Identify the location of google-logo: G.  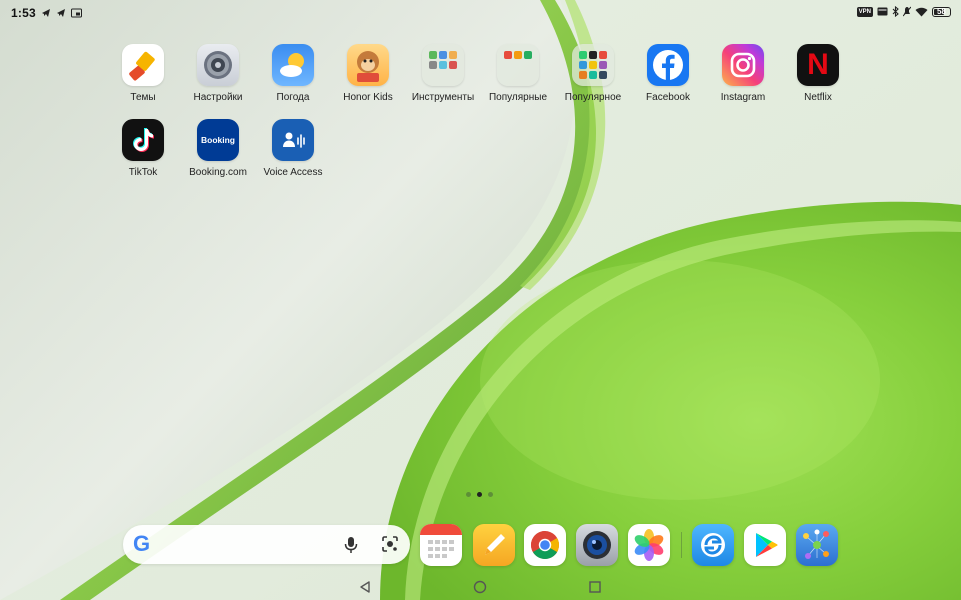
(142, 543).